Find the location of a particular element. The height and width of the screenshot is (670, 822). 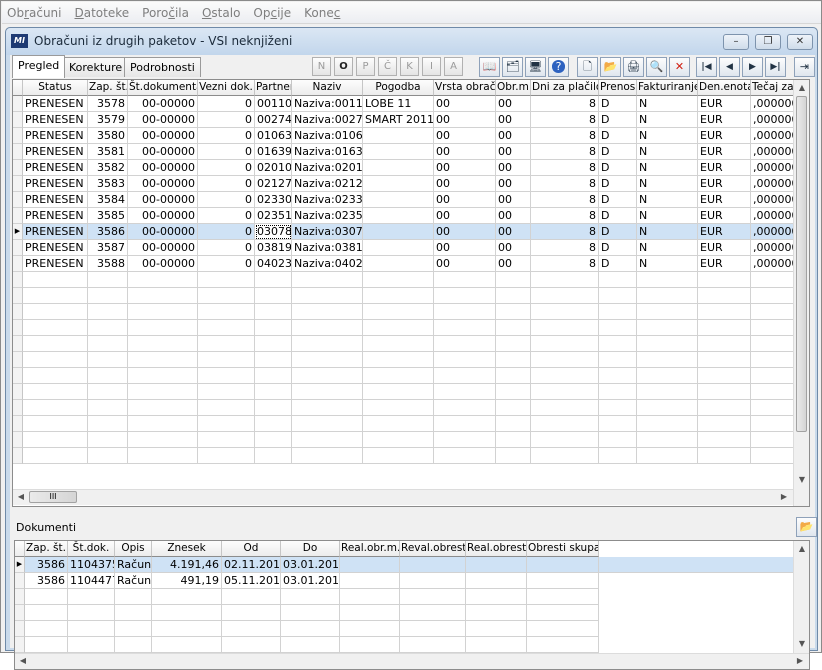

documents-cell: 491,19 is located at coordinates (187, 581).